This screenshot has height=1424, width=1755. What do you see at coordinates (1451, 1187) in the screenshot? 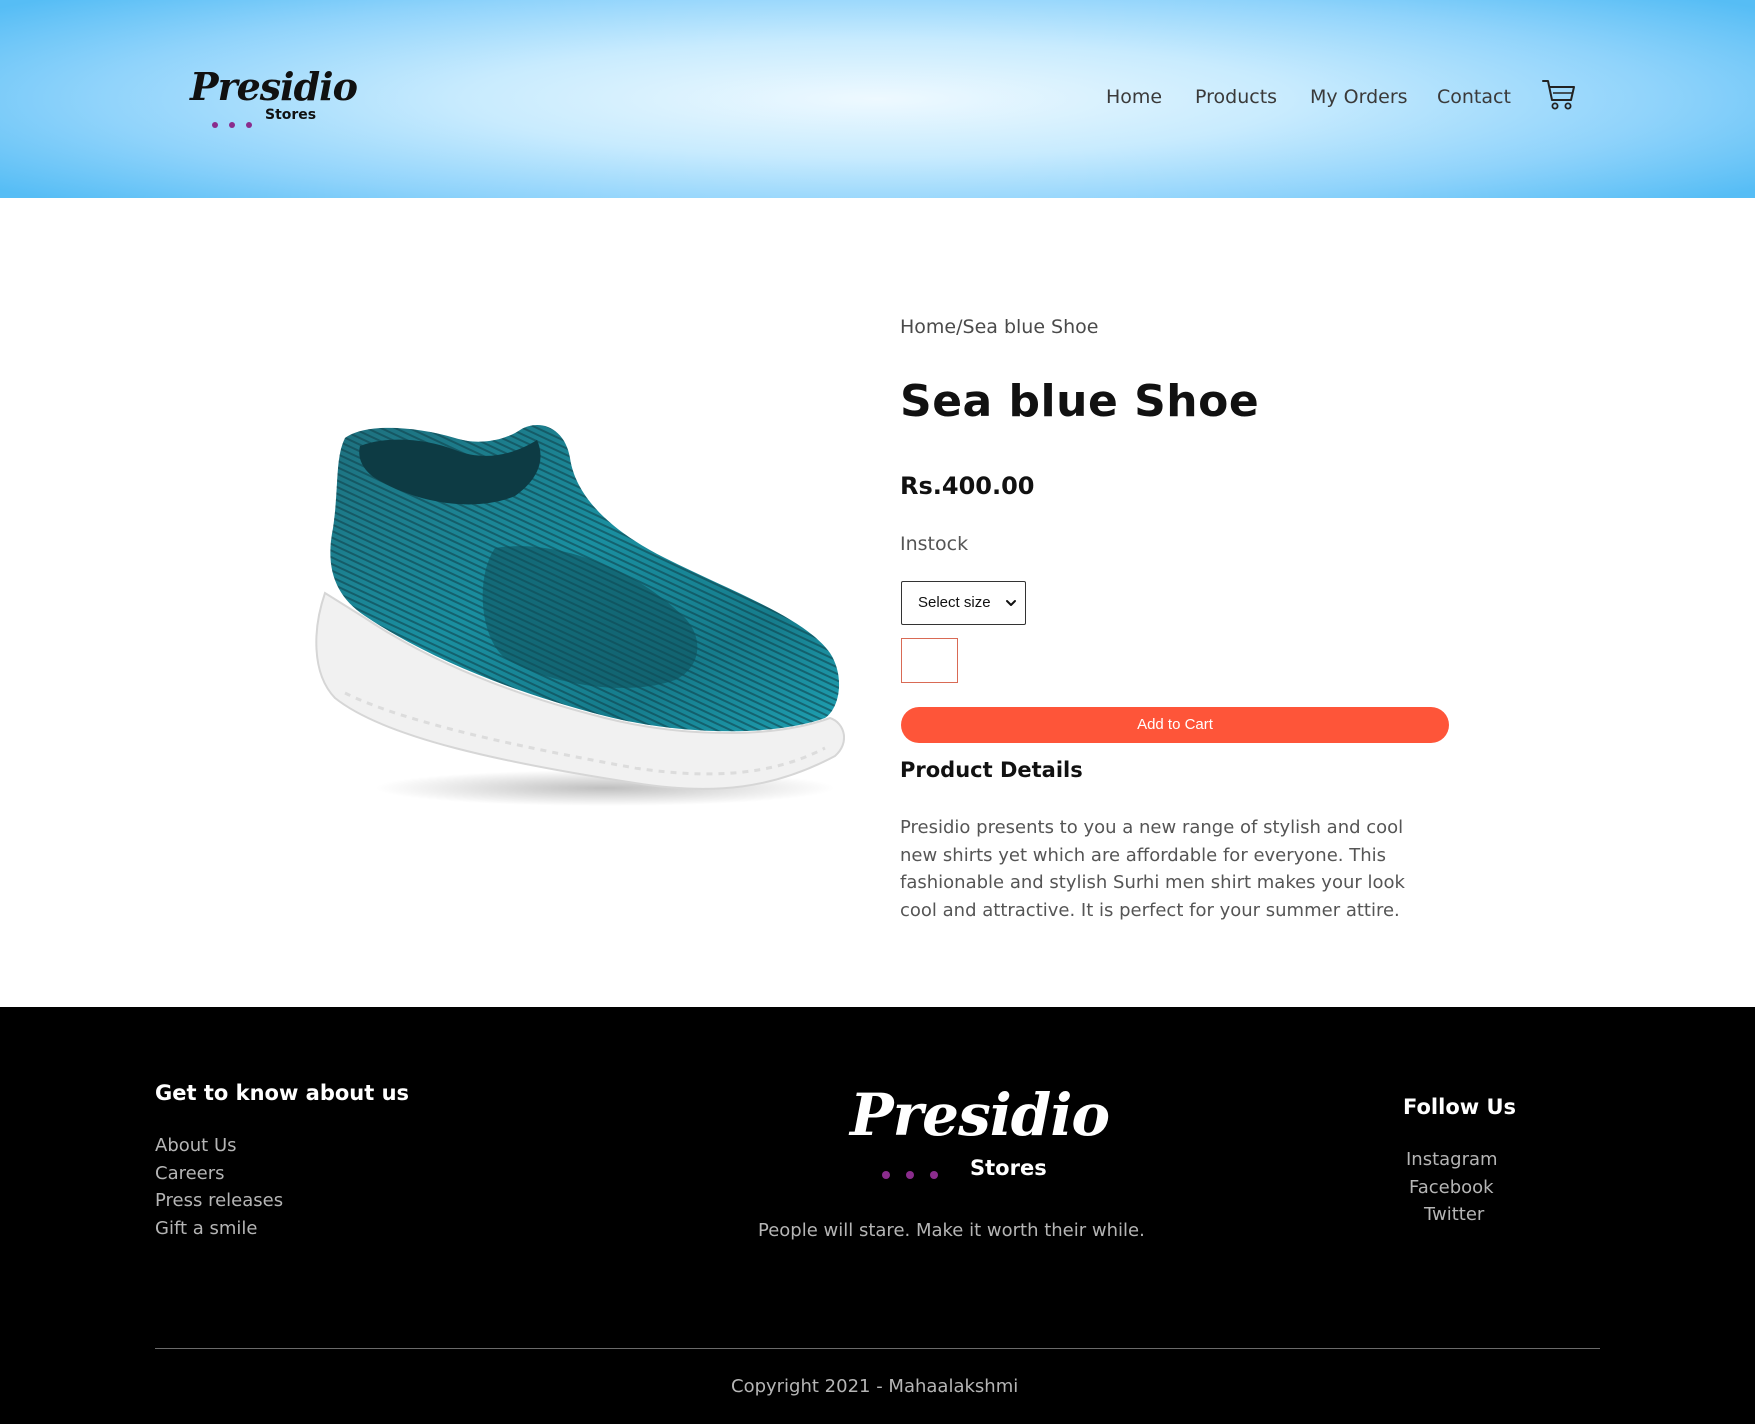
I see `footer-link-facebook: Facebook` at bounding box center [1451, 1187].